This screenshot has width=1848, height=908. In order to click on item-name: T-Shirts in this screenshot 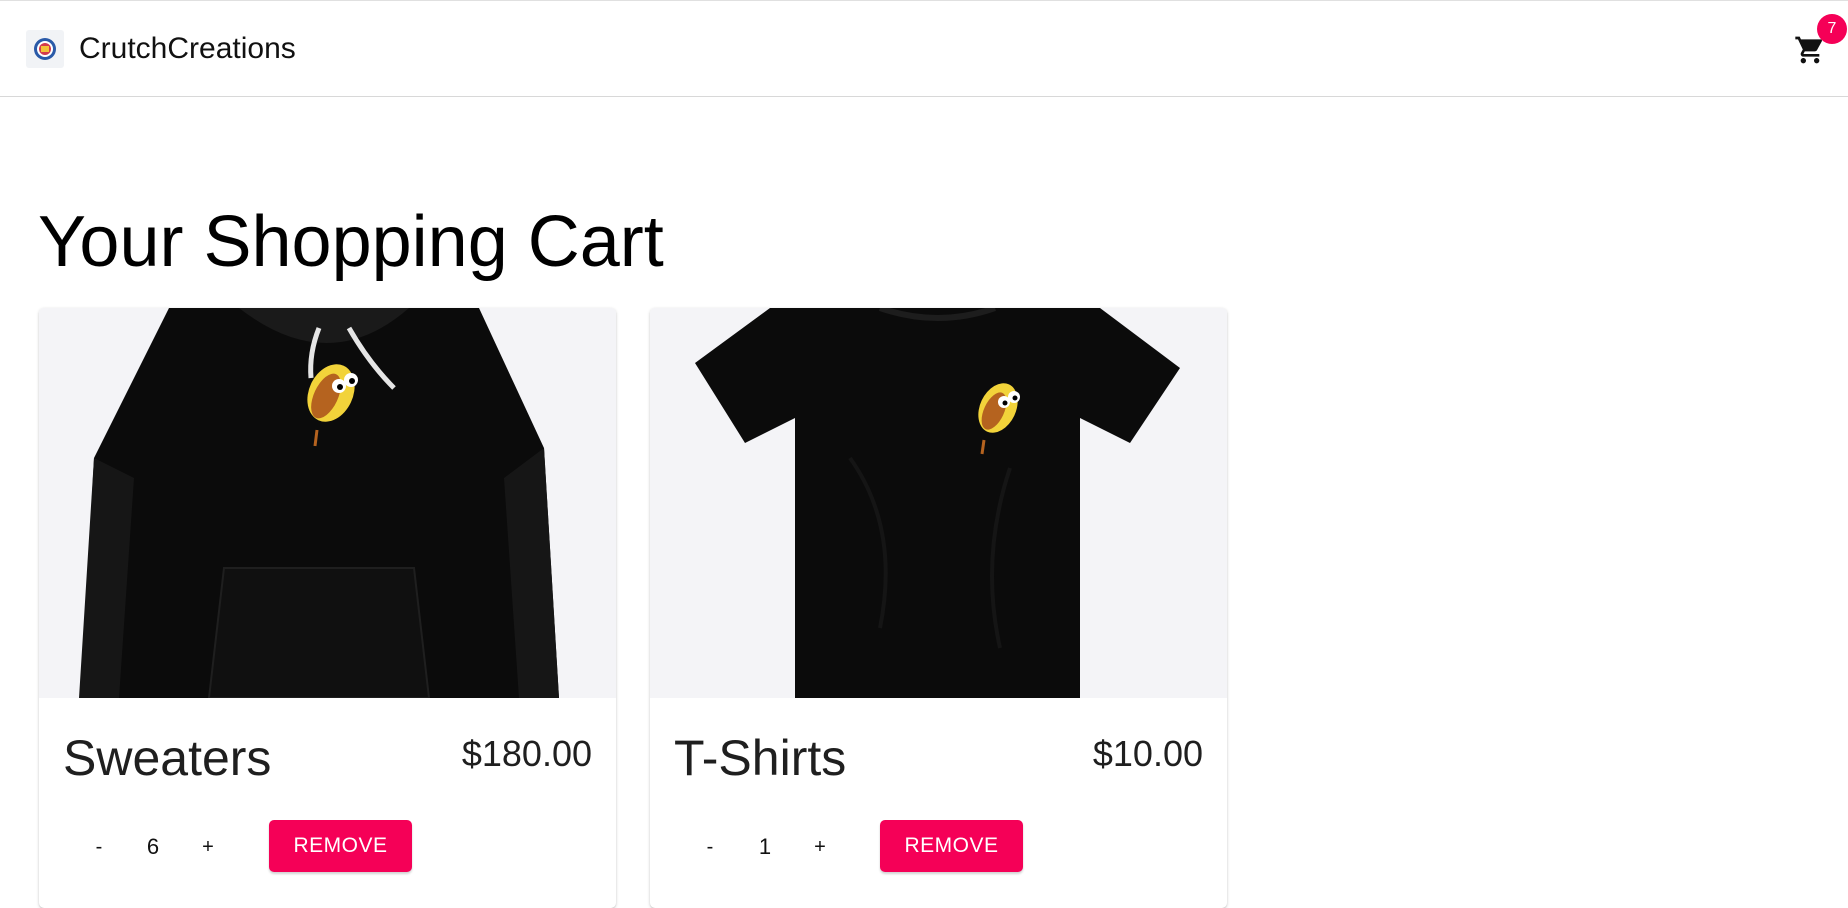, I will do `click(760, 758)`.